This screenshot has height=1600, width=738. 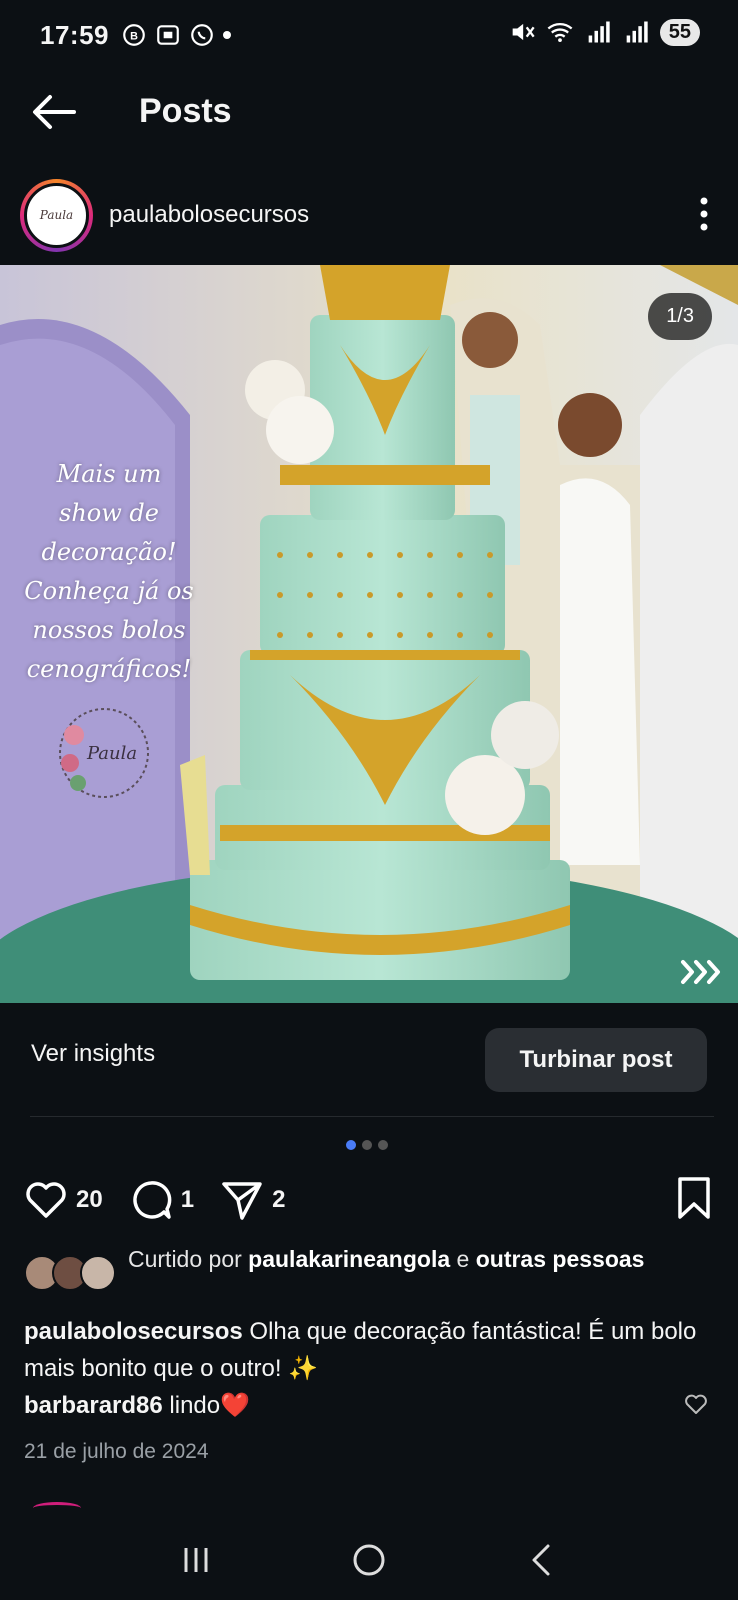 What do you see at coordinates (704, 214) in the screenshot?
I see `more-options-icon` at bounding box center [704, 214].